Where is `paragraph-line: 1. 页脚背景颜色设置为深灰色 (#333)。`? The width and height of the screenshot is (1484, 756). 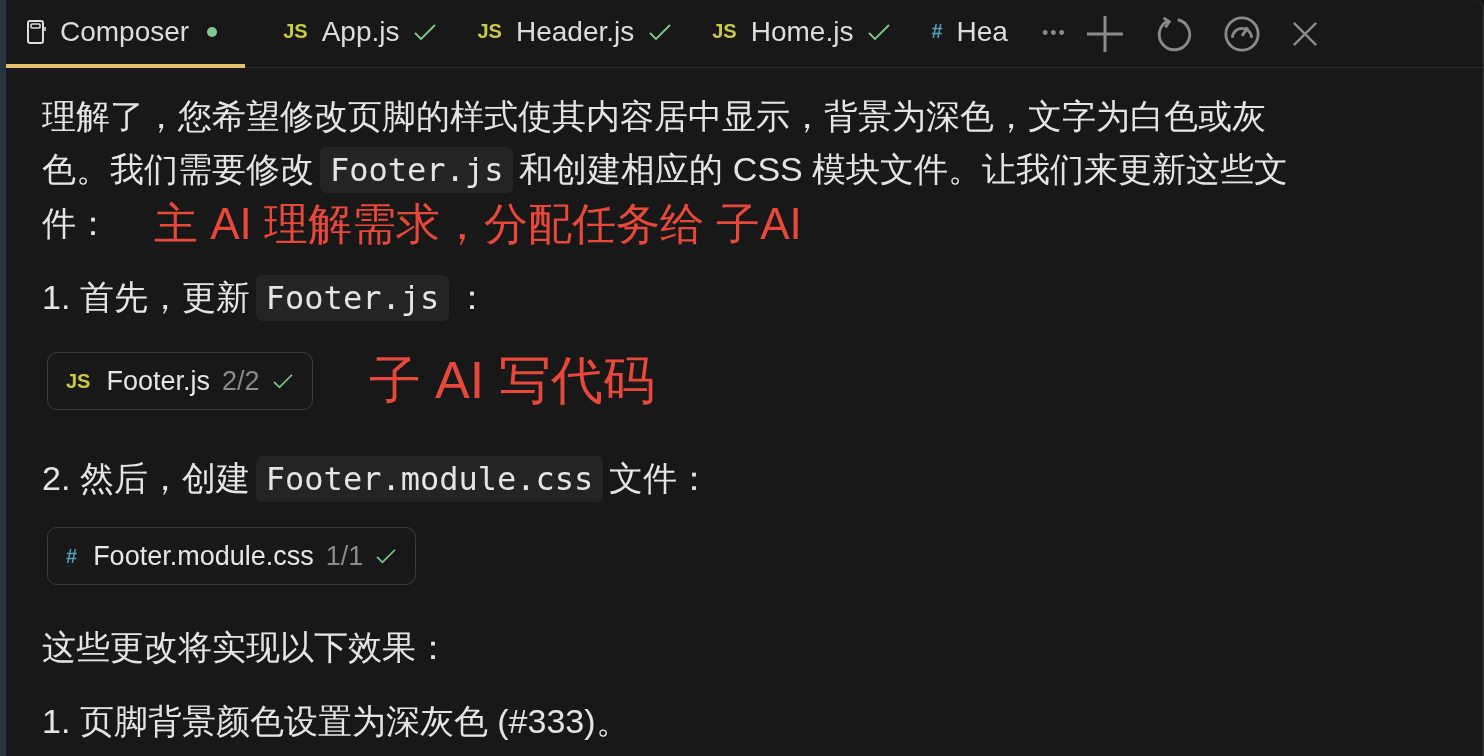
paragraph-line: 1. 页脚背景颜色设置为深灰色 (#333)。 is located at coordinates (336, 721).